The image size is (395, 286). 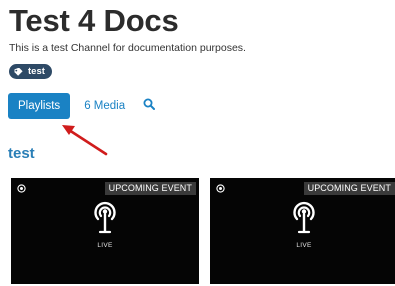 What do you see at coordinates (36, 71) in the screenshot?
I see `tag-label: test` at bounding box center [36, 71].